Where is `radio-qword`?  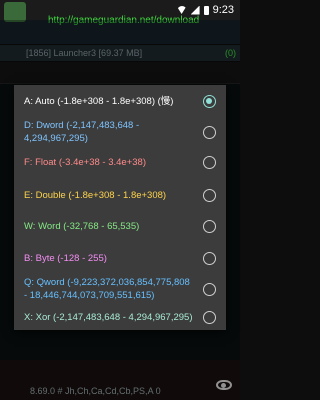
radio-qword is located at coordinates (209, 289).